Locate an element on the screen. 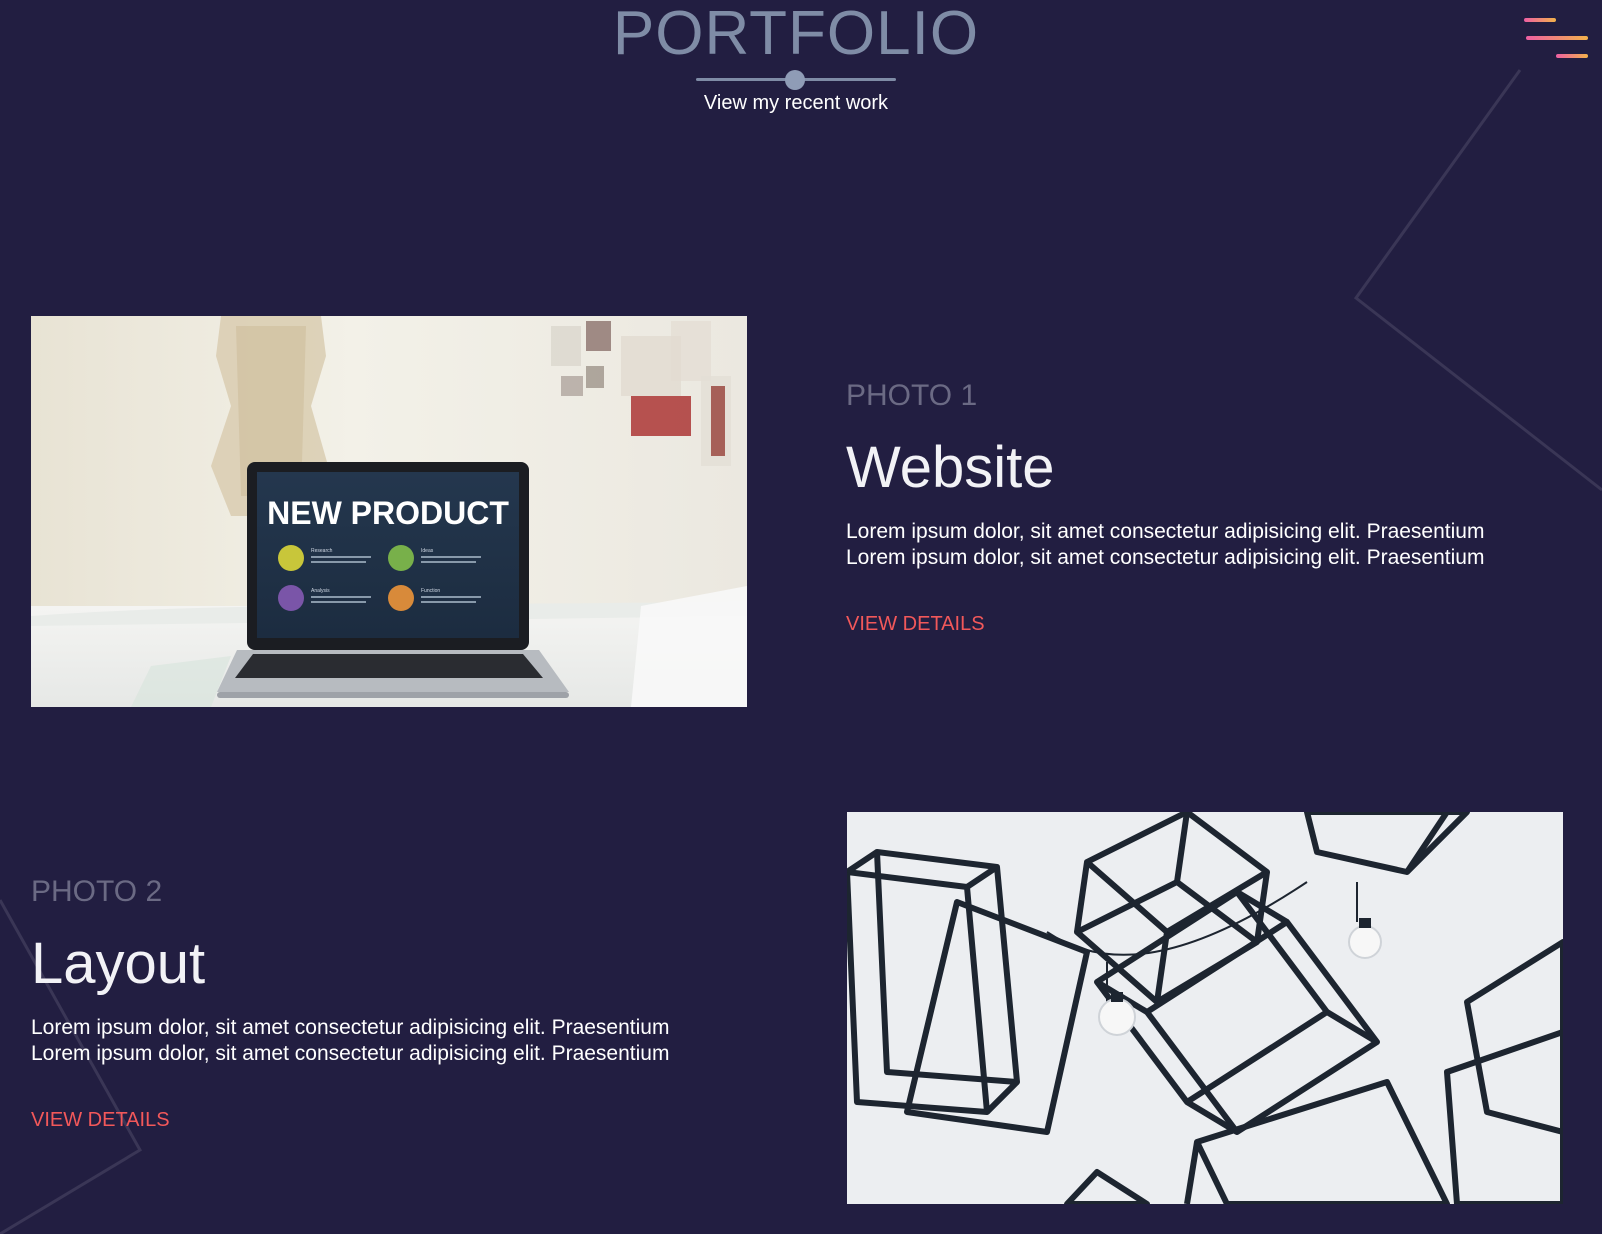 The height and width of the screenshot is (1234, 1602). svg-text: Analysis is located at coordinates (320, 591).